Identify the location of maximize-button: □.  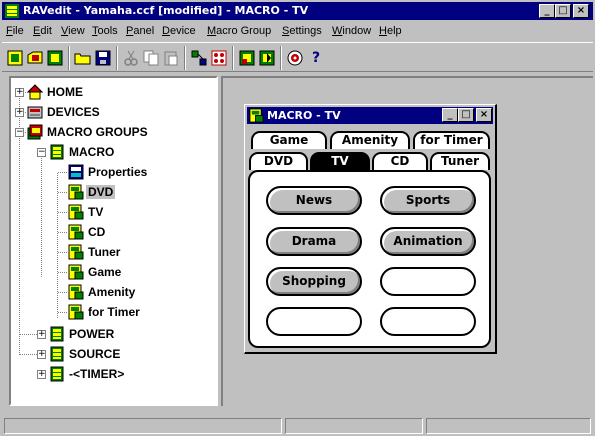
(563, 11).